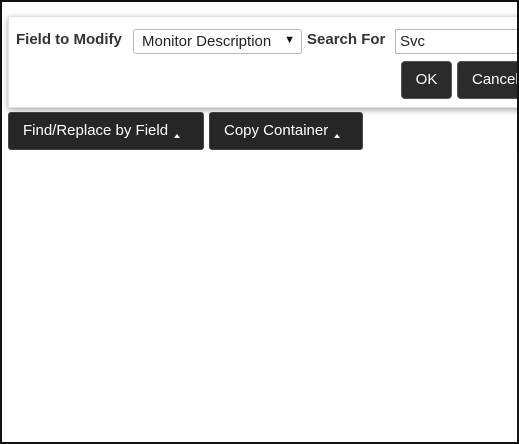 The width and height of the screenshot is (519, 444). What do you see at coordinates (276, 130) in the screenshot?
I see `copy-container-label: Copy Container` at bounding box center [276, 130].